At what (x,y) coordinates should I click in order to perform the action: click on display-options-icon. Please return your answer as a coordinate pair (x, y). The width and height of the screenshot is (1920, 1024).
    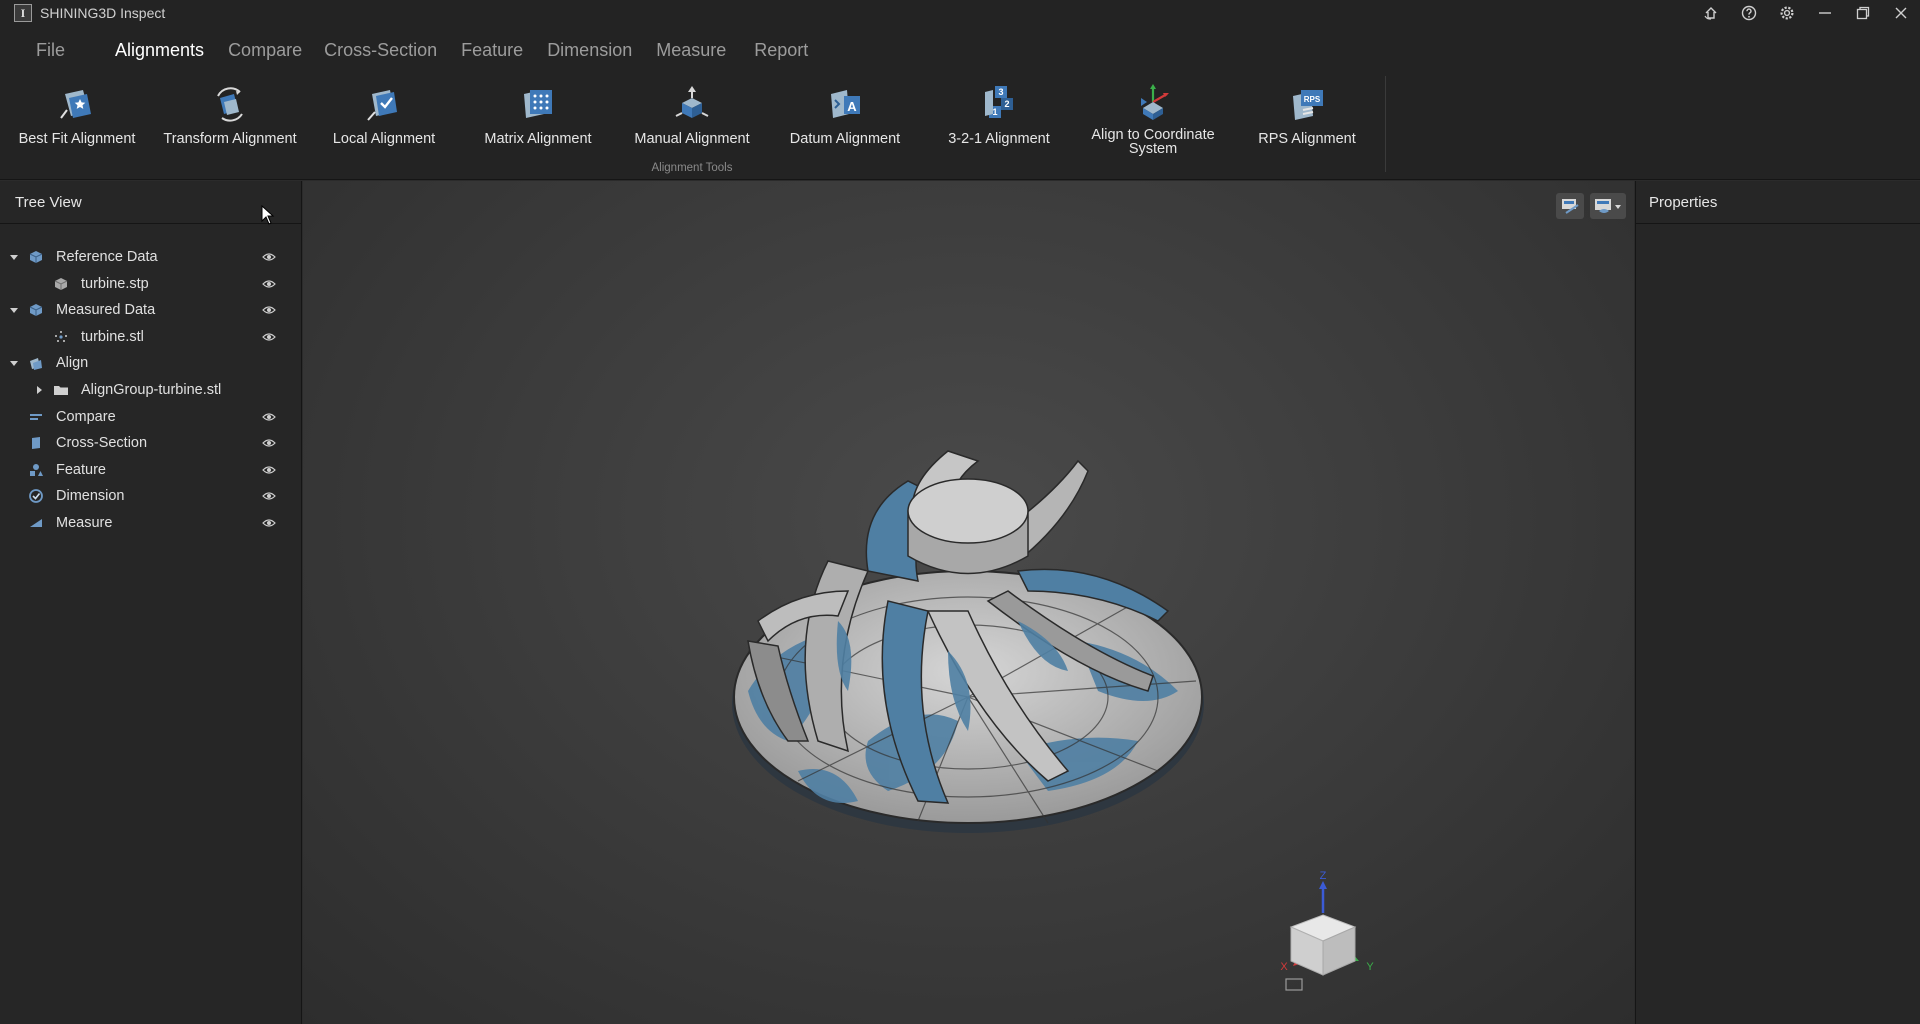
    Looking at the image, I should click on (1608, 206).